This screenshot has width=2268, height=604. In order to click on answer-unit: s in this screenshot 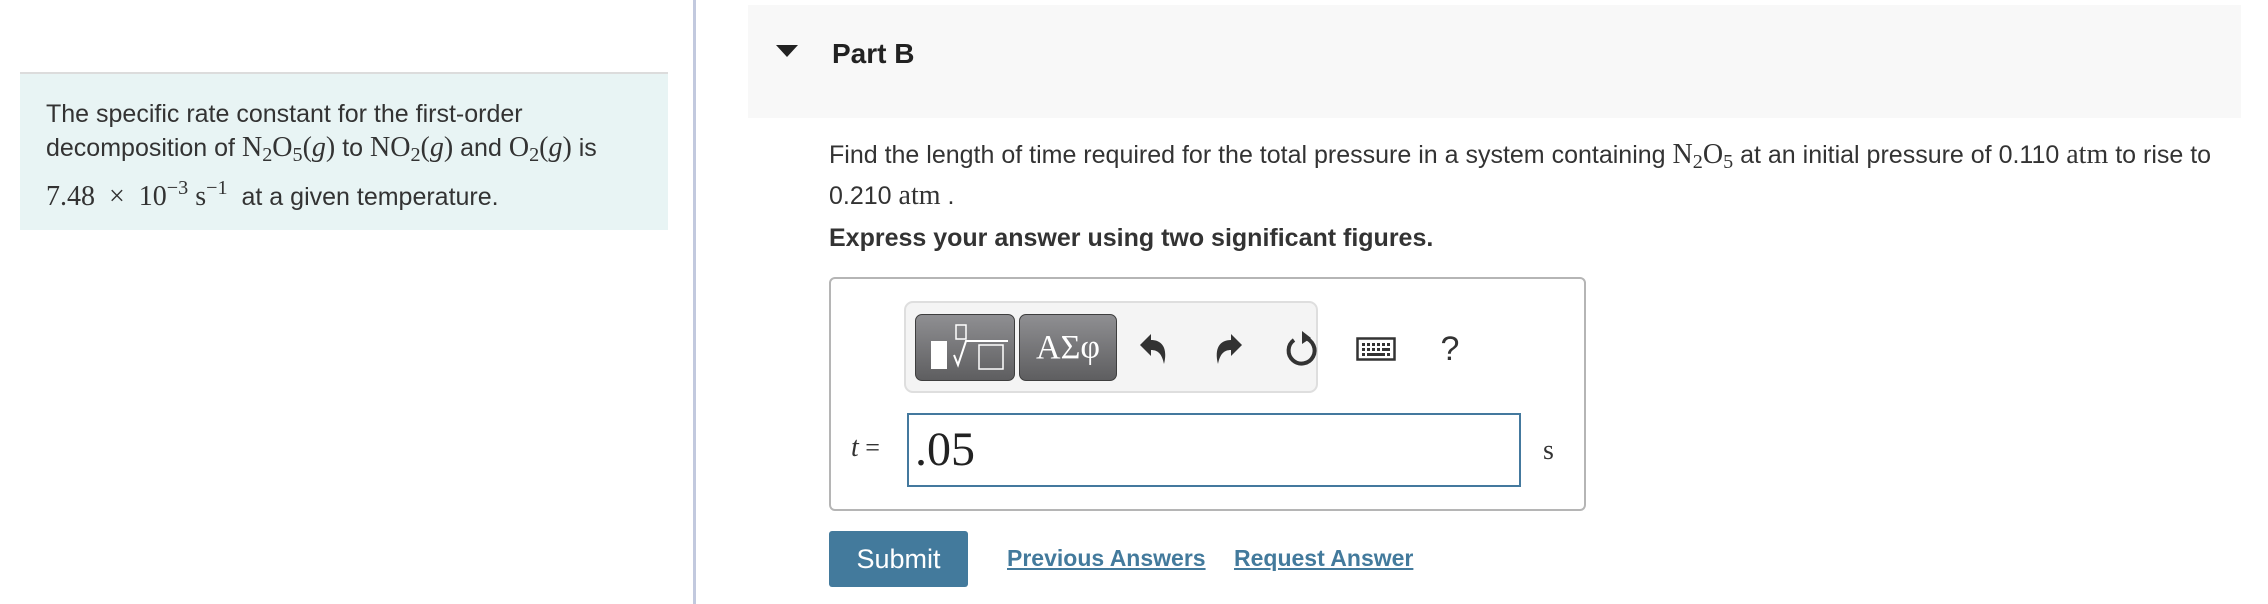, I will do `click(1548, 450)`.